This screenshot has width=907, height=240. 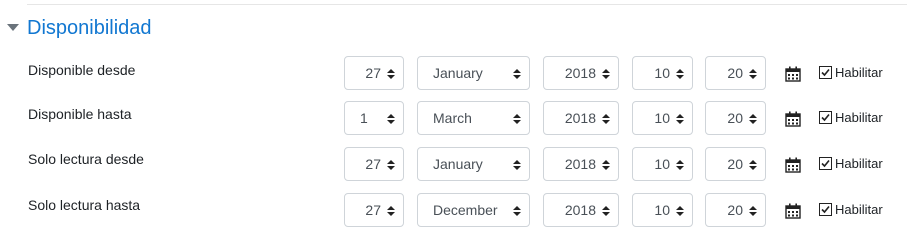 I want to click on section-top-divider, so click(x=467, y=4).